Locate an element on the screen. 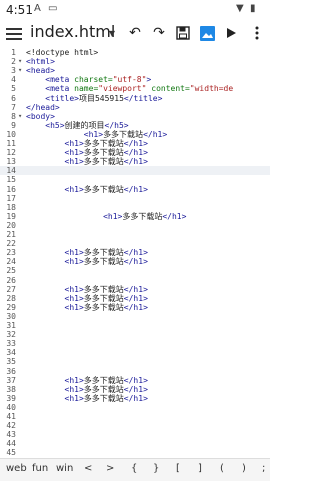 The image size is (320, 481). code-token: <meta is located at coordinates (50, 89).